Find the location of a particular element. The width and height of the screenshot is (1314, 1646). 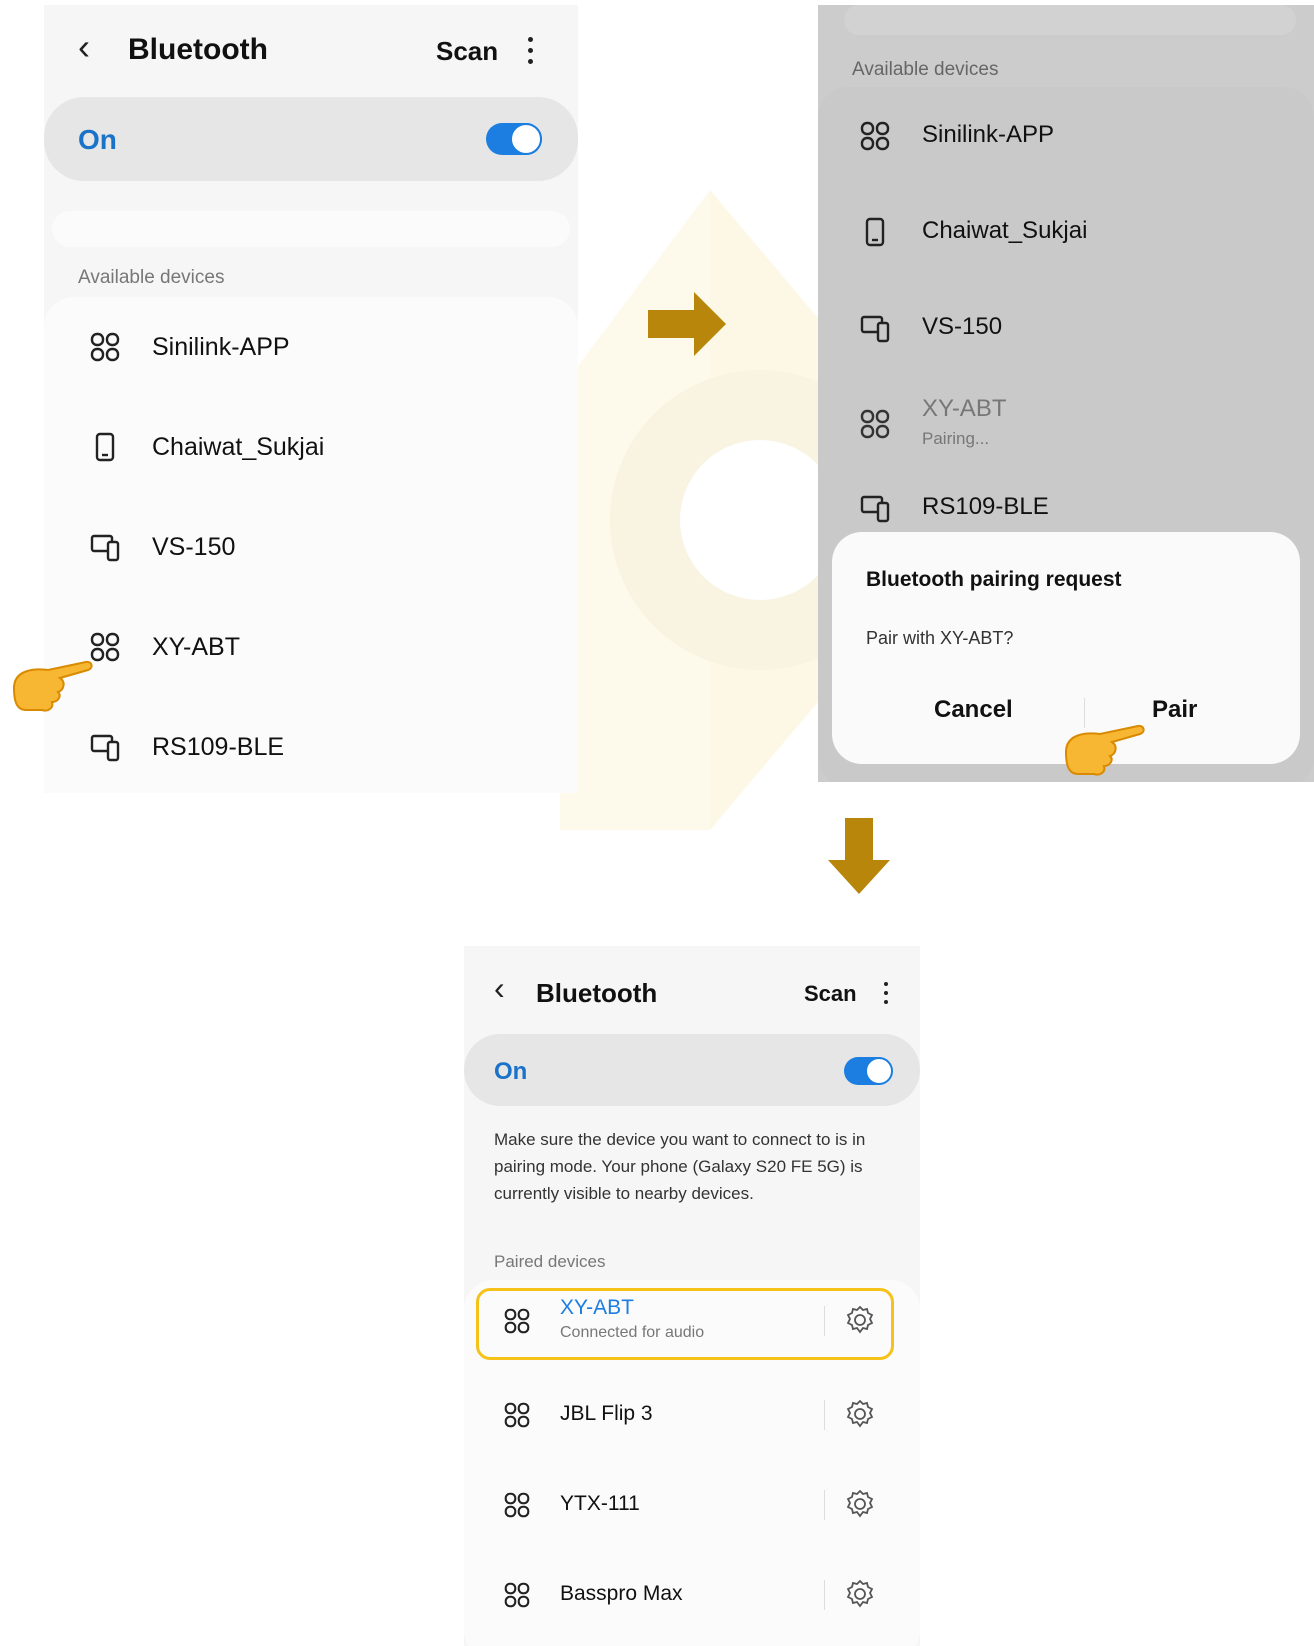

device-name: JBL Flip 3 is located at coordinates (606, 1413).